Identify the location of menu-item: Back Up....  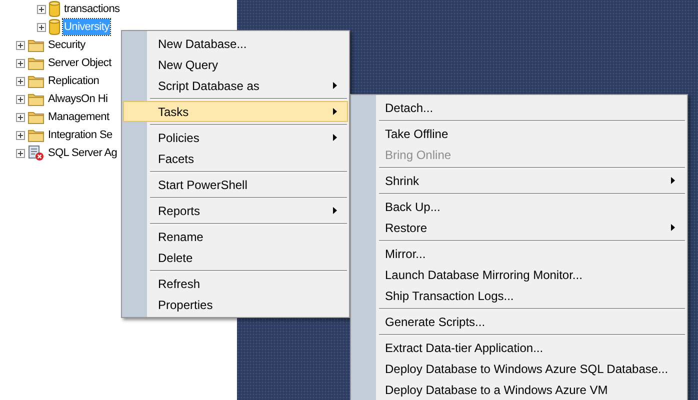
(519, 206).